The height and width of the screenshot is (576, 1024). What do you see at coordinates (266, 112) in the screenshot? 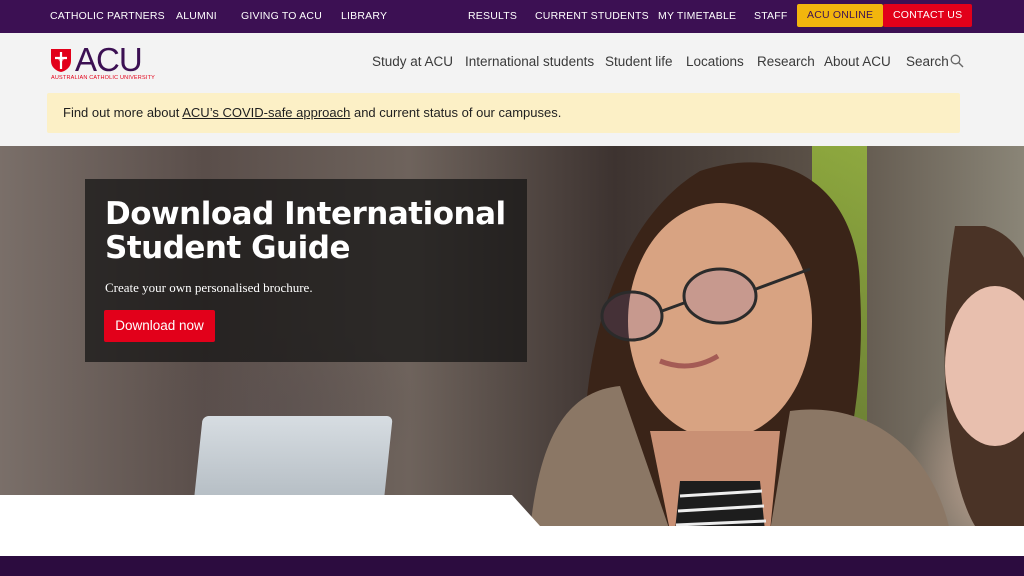
I see `covid-safe-link: ACU’s COVID-safe approach` at bounding box center [266, 112].